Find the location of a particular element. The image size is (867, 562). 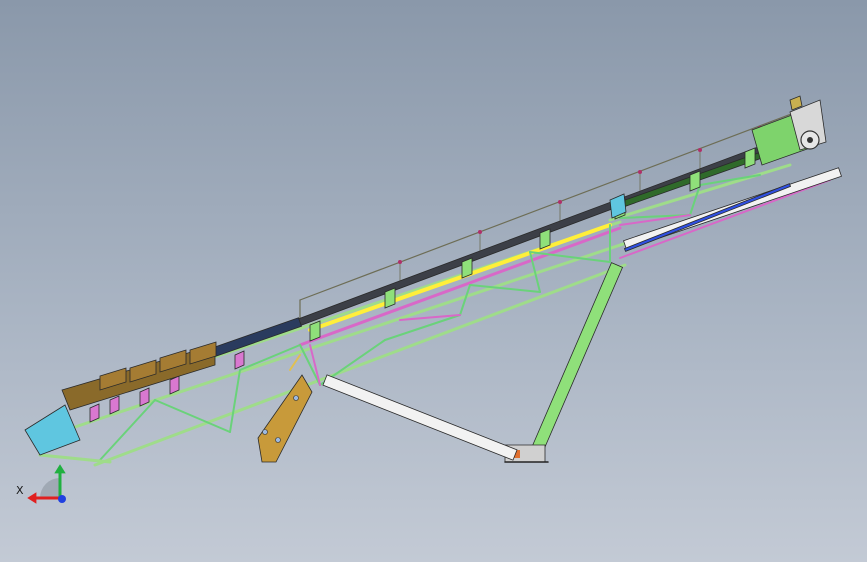

support-leg is located at coordinates (564, 362).